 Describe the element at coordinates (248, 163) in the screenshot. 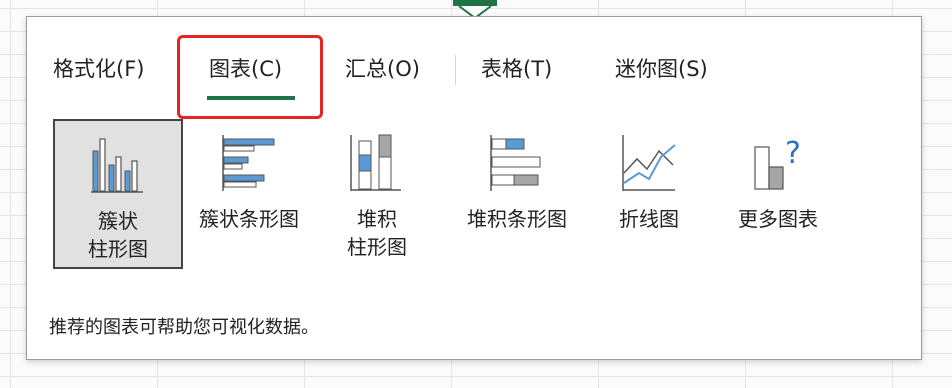

I see `clustered-bar-chart-icon` at that location.